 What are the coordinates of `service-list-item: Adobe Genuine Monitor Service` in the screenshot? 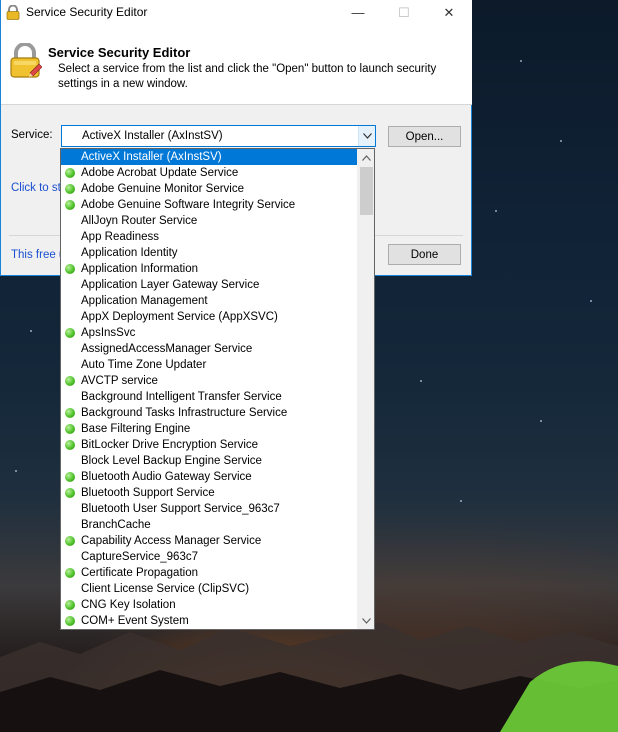 It's located at (209, 189).